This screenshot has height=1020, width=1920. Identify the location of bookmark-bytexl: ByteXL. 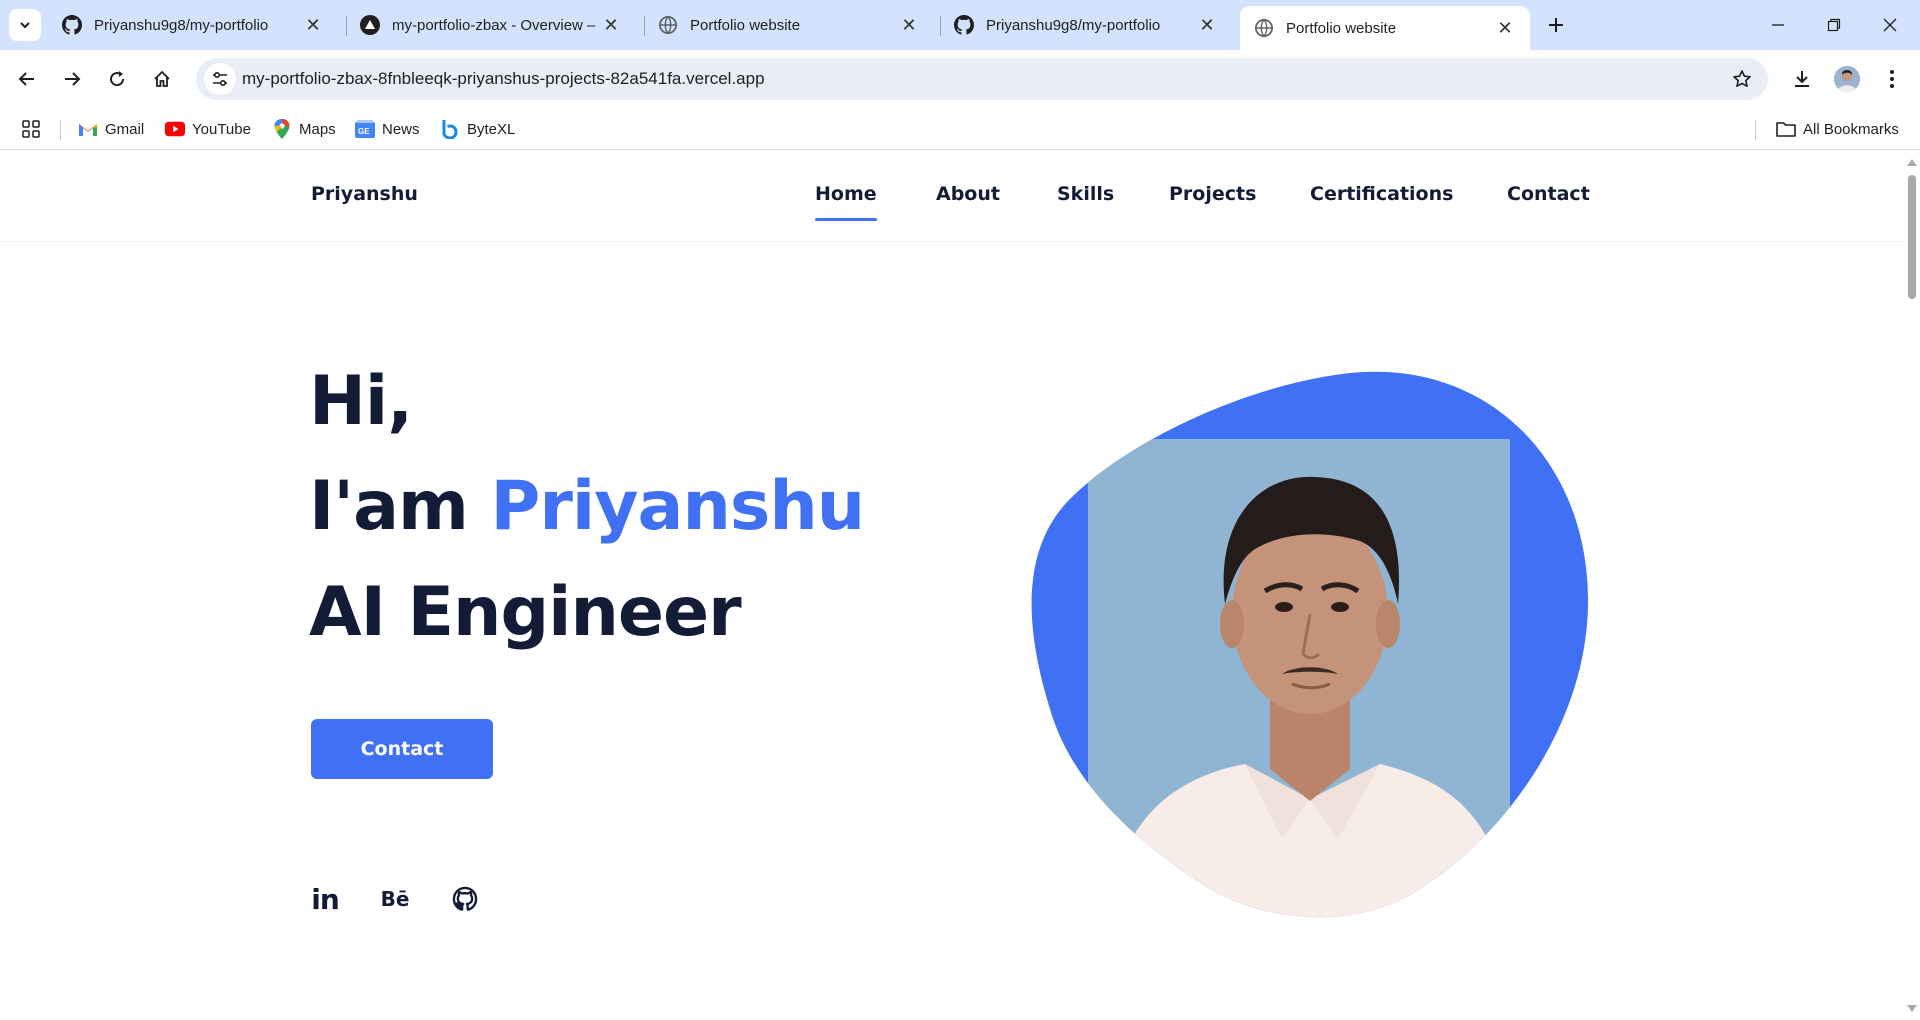
(477, 129).